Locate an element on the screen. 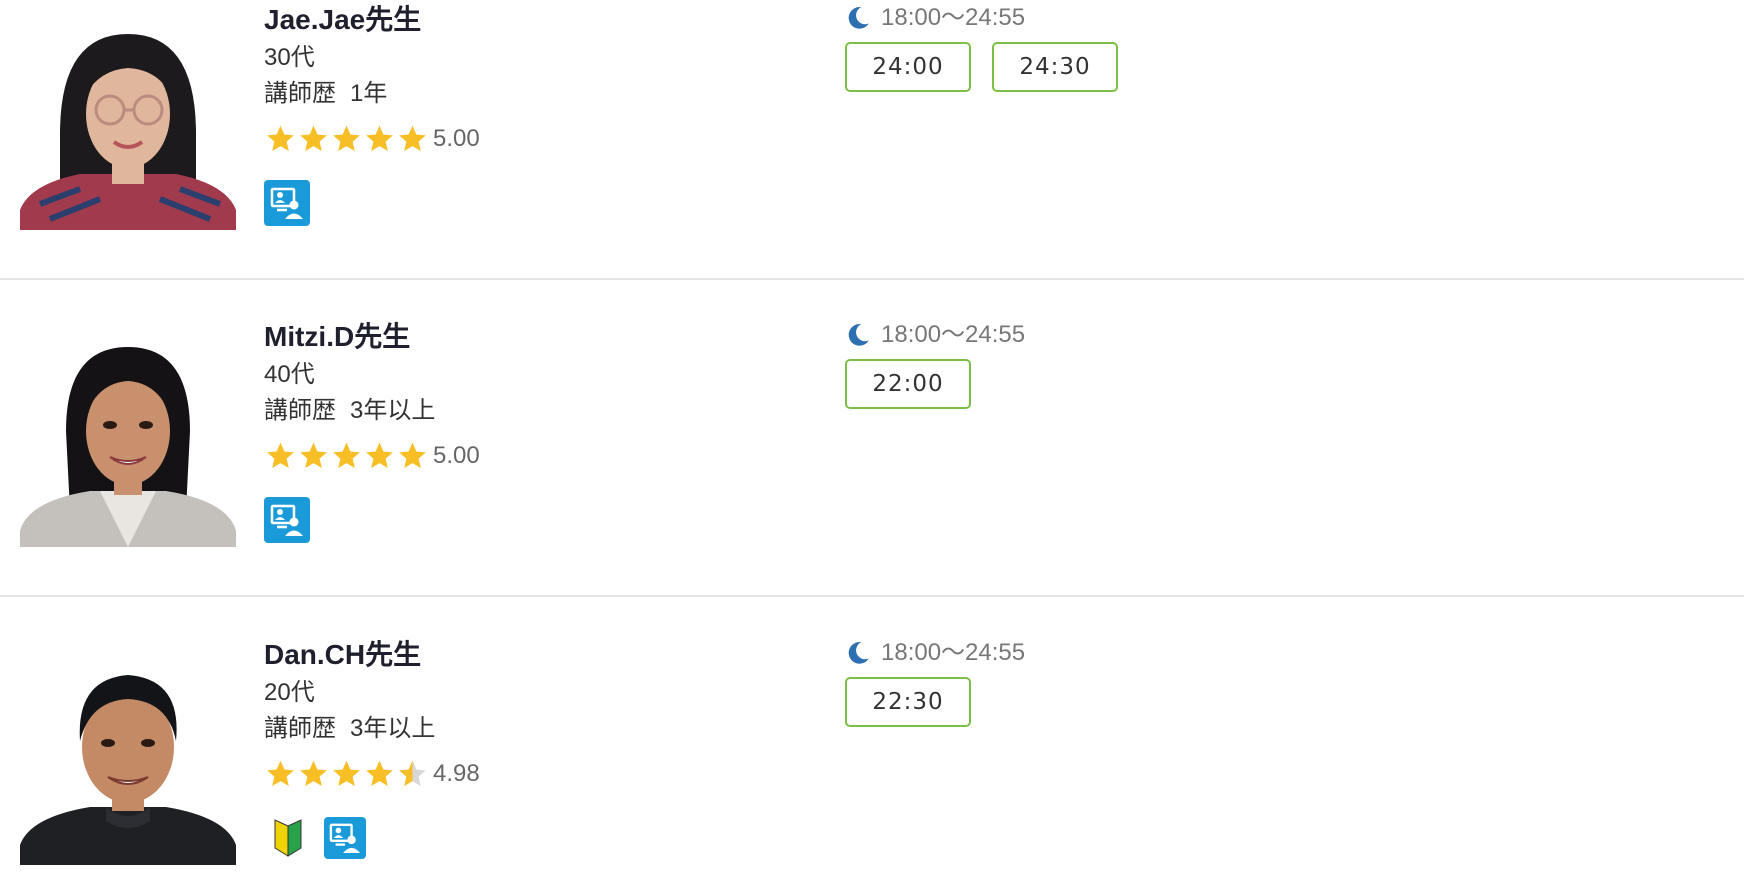  availability: 18:00〜24:55 22:00 is located at coordinates (1195, 363).